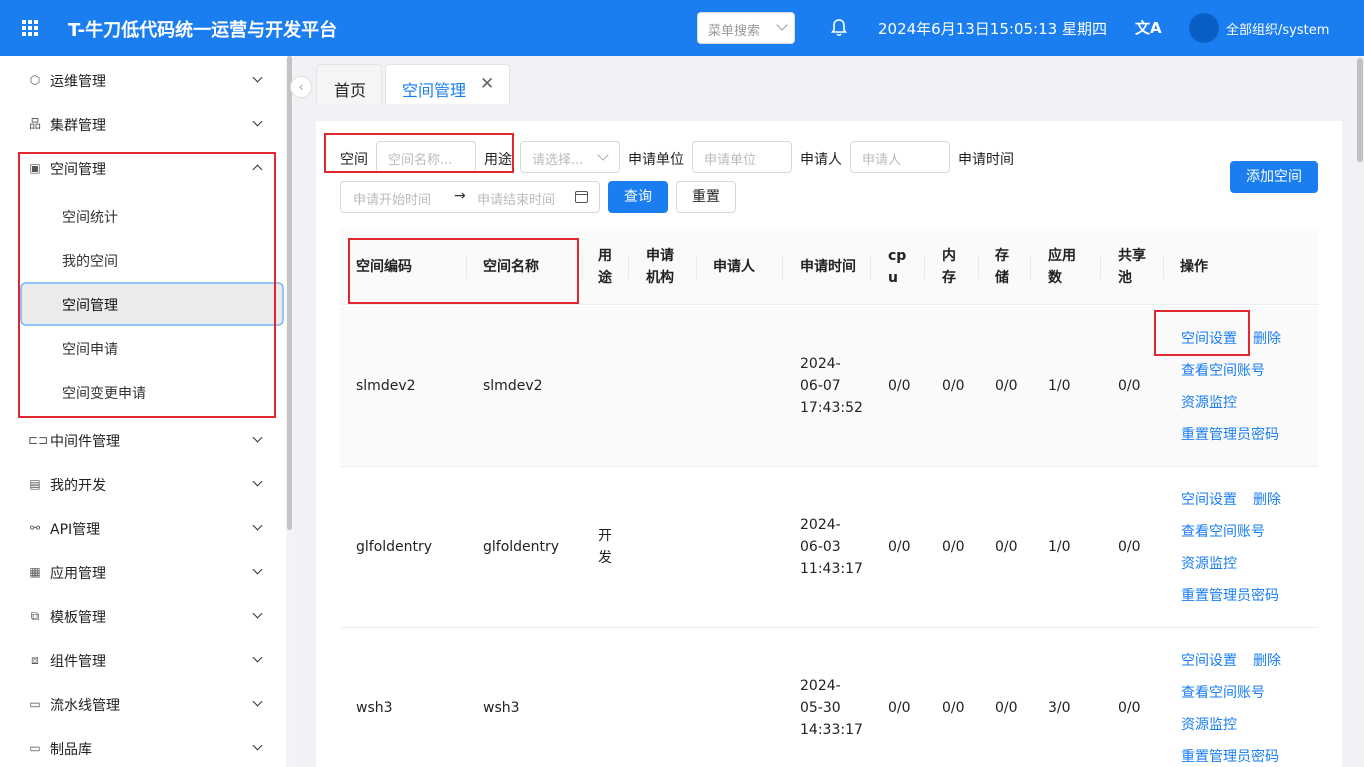 Image resolution: width=1364 pixels, height=767 pixels. What do you see at coordinates (656, 160) in the screenshot?
I see `unit-filter-label: 申请单位` at bounding box center [656, 160].